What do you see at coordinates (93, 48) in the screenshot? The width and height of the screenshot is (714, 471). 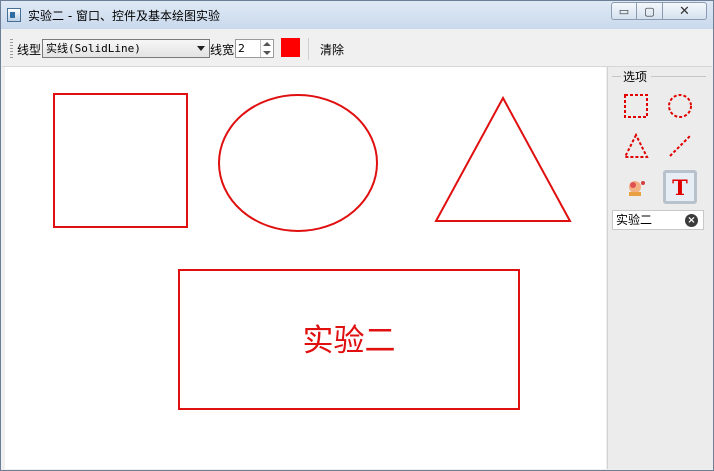 I see `line-style-value: 实线(SolidLine)` at bounding box center [93, 48].